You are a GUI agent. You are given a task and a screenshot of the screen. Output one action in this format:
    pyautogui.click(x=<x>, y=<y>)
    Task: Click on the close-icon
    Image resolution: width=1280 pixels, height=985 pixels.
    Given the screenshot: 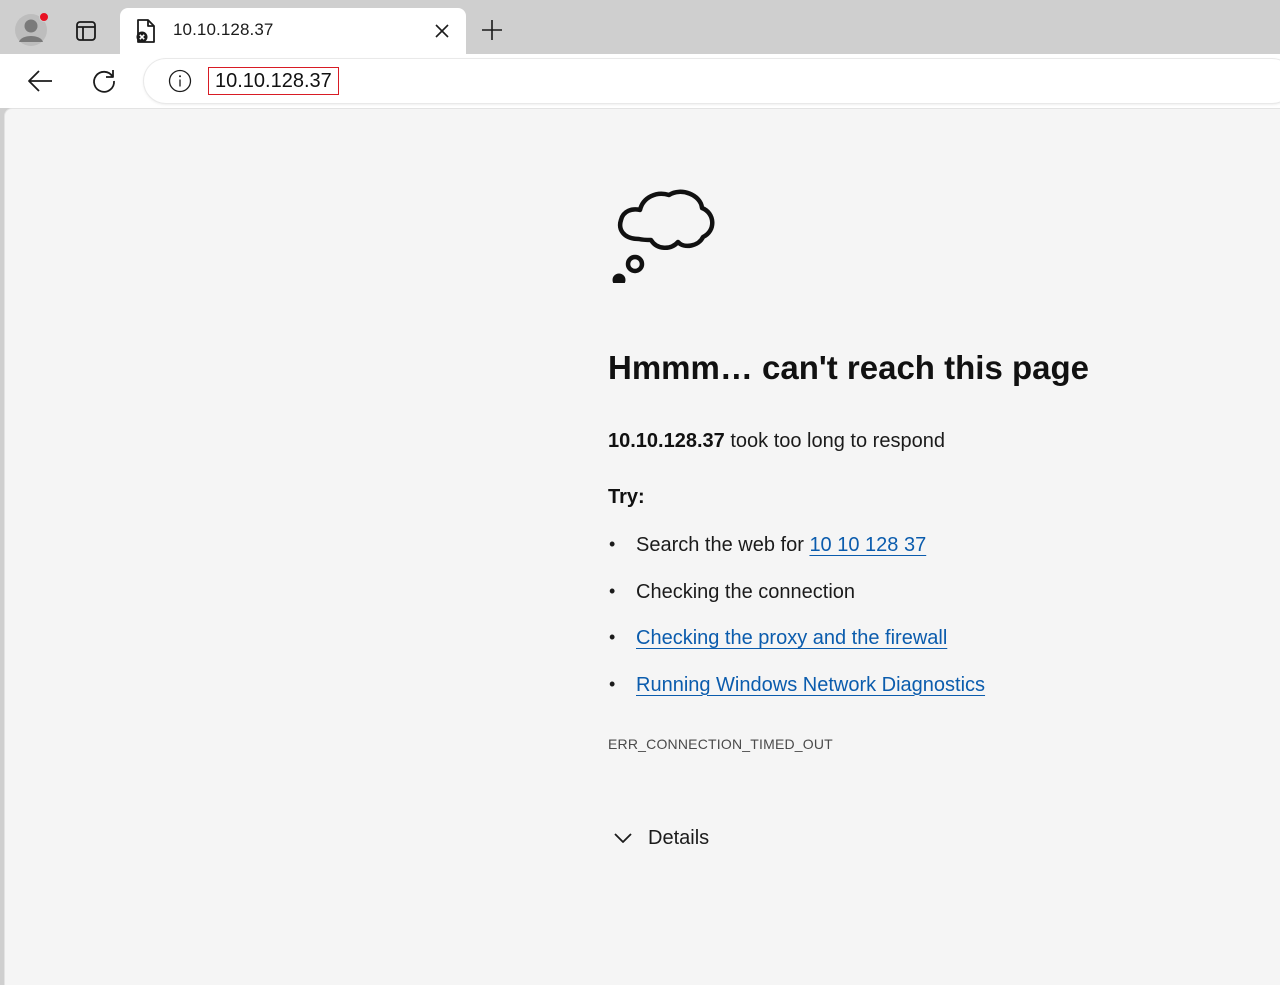 What is the action you would take?
    pyautogui.click(x=442, y=31)
    